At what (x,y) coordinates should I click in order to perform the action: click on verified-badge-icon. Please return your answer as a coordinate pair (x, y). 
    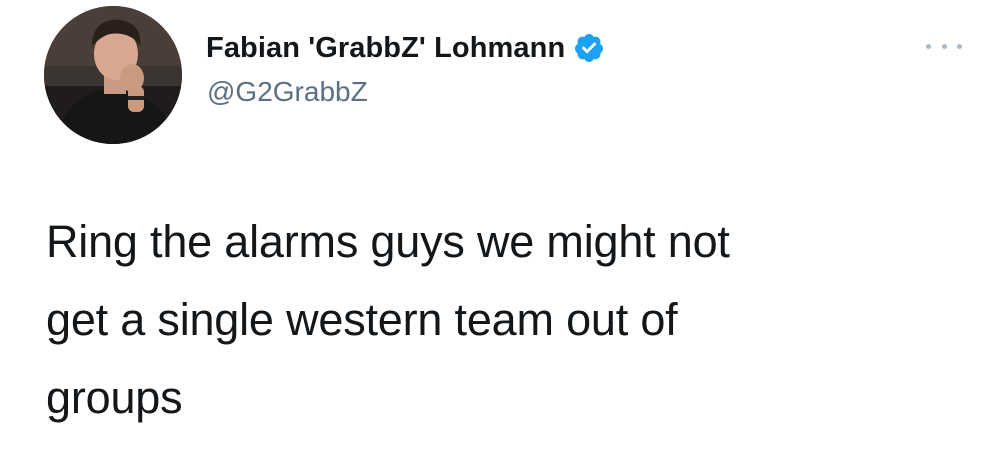
    Looking at the image, I should click on (590, 48).